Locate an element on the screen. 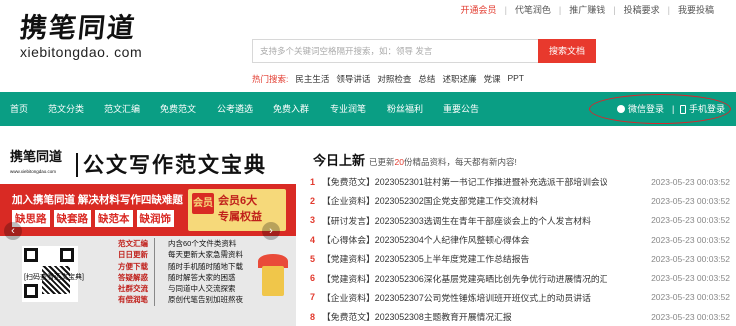 The width and height of the screenshot is (736, 326). member-text-line: 专属权益 is located at coordinates (240, 217).